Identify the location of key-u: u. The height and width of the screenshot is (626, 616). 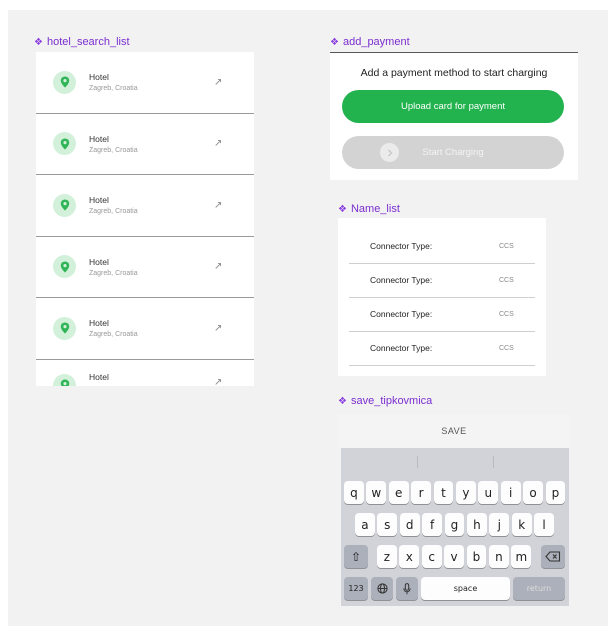
(488, 492).